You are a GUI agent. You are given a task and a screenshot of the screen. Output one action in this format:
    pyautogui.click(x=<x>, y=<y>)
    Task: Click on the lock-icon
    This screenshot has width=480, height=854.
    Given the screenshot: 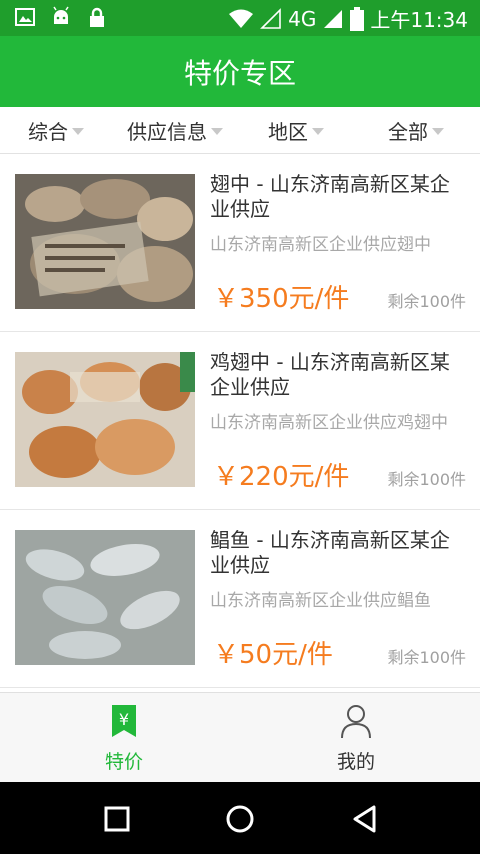 What is the action you would take?
    pyautogui.click(x=97, y=17)
    